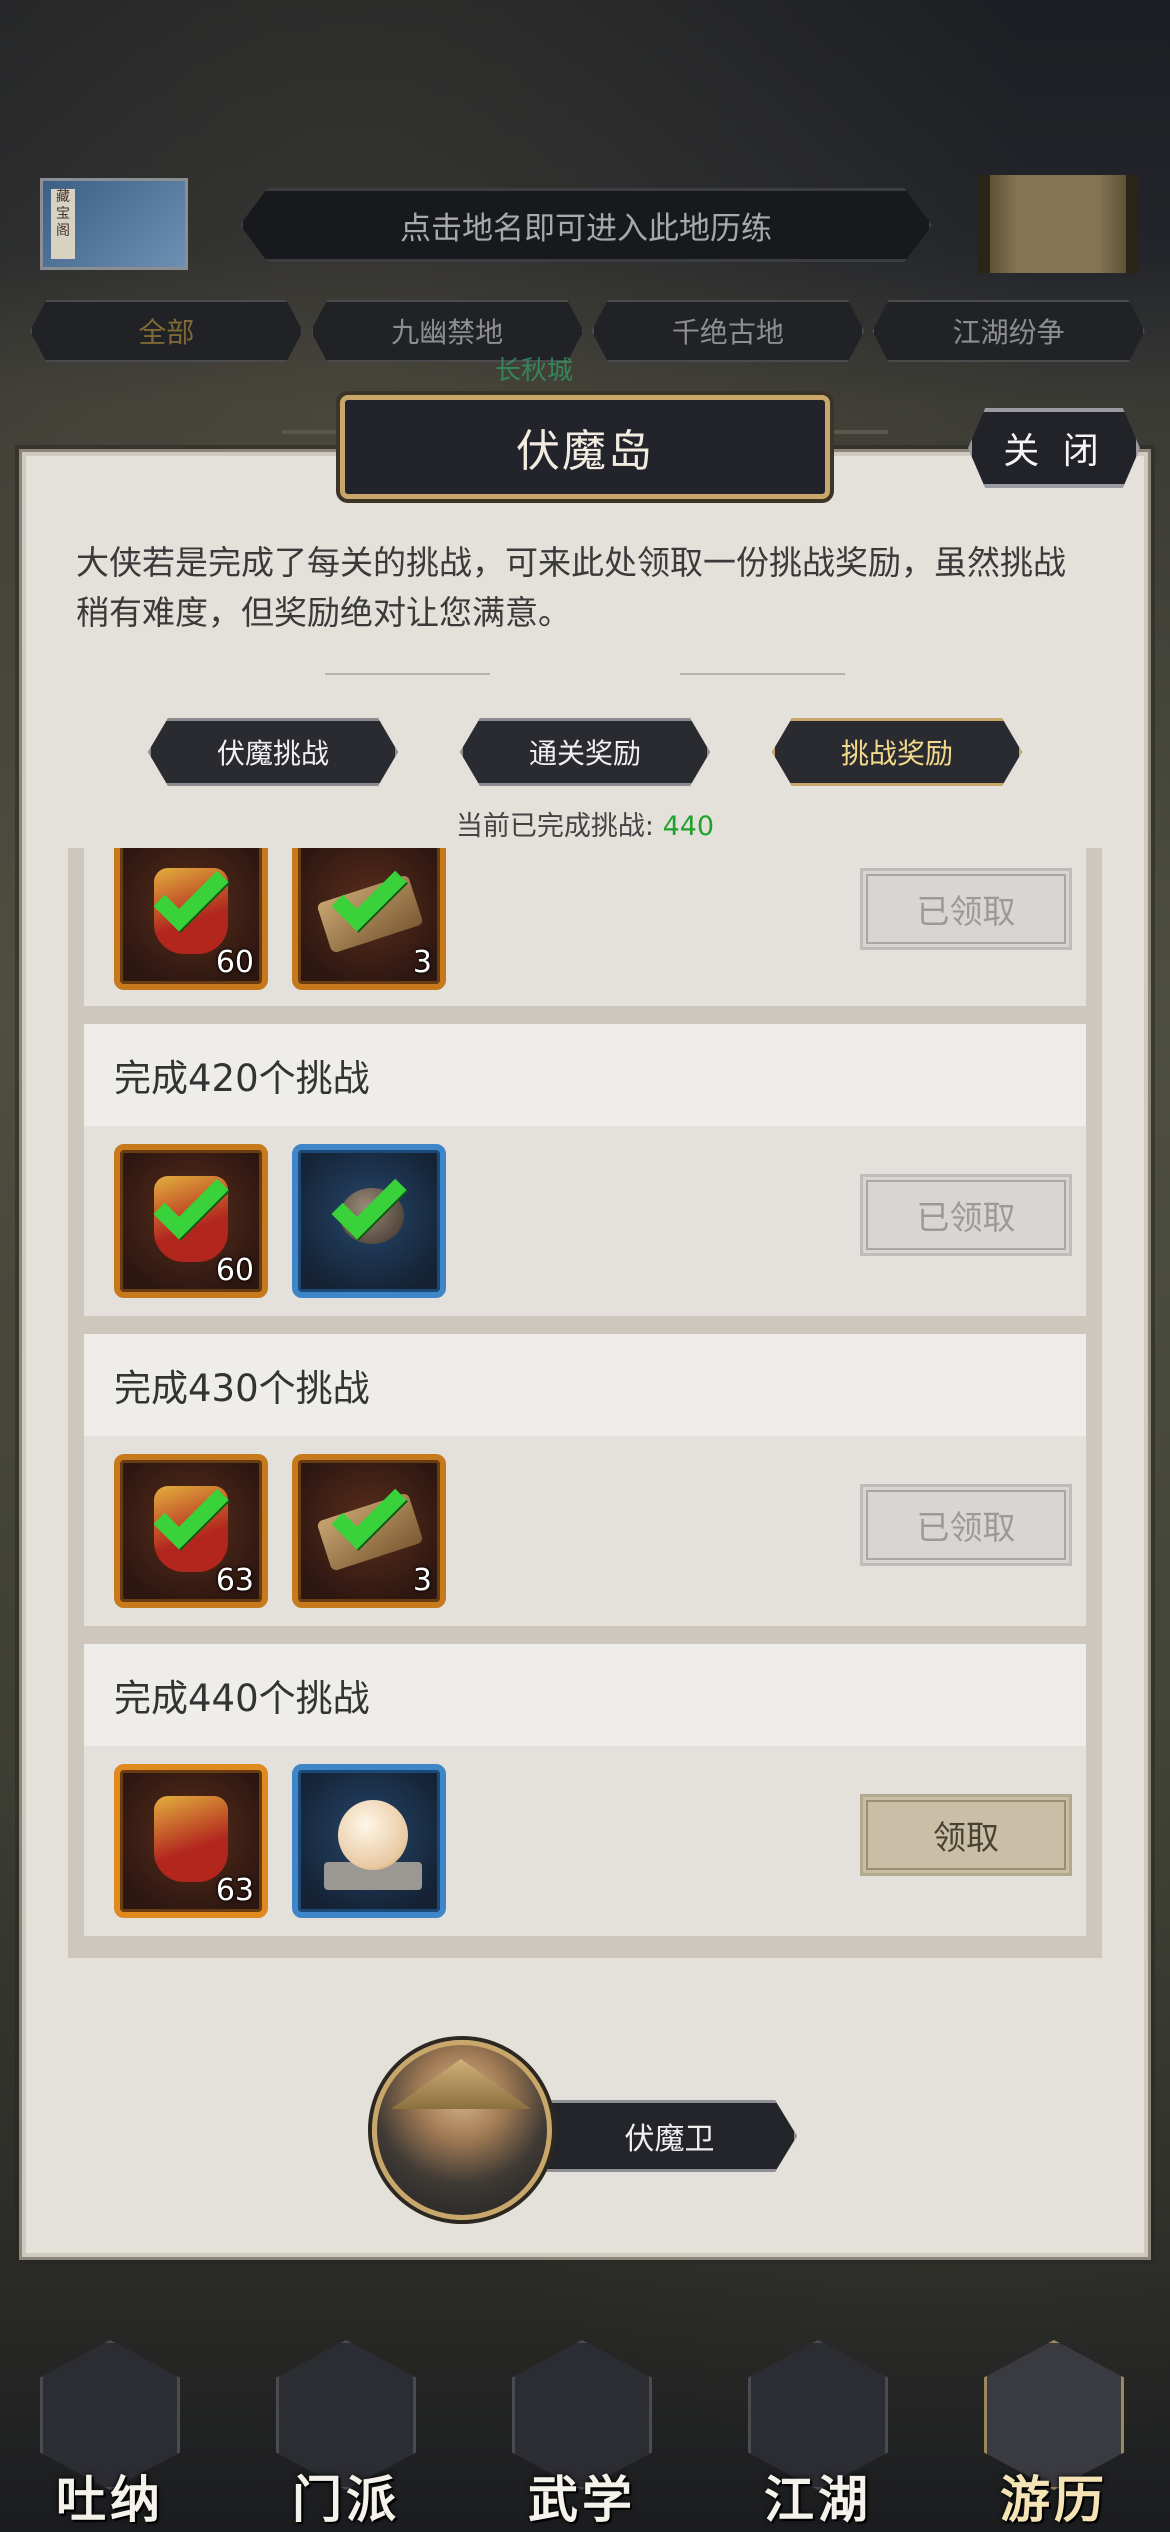 The height and width of the screenshot is (2532, 1170). I want to click on npc-guard: 伏魔卫, so click(587, 2130).